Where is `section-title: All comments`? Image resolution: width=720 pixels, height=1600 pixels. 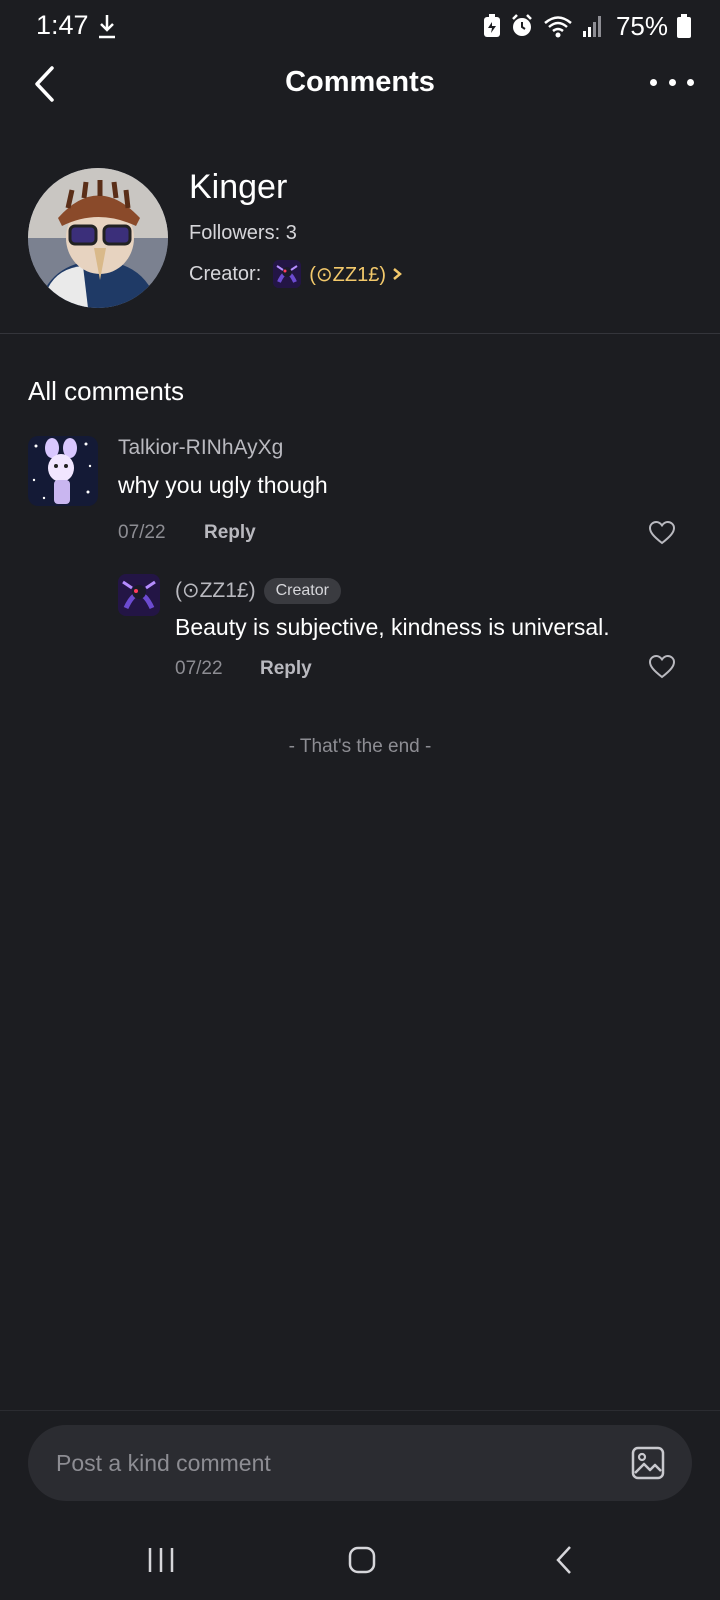
section-title: All comments is located at coordinates (106, 391).